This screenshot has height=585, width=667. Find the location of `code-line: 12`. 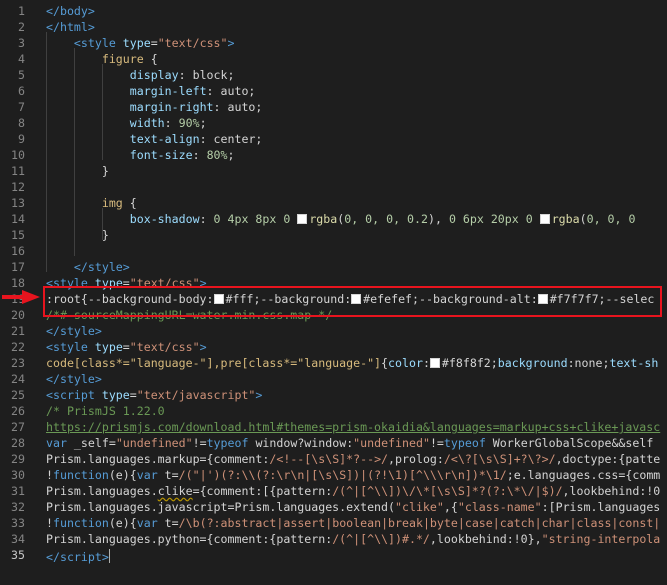

code-line: 12 is located at coordinates (333, 187).